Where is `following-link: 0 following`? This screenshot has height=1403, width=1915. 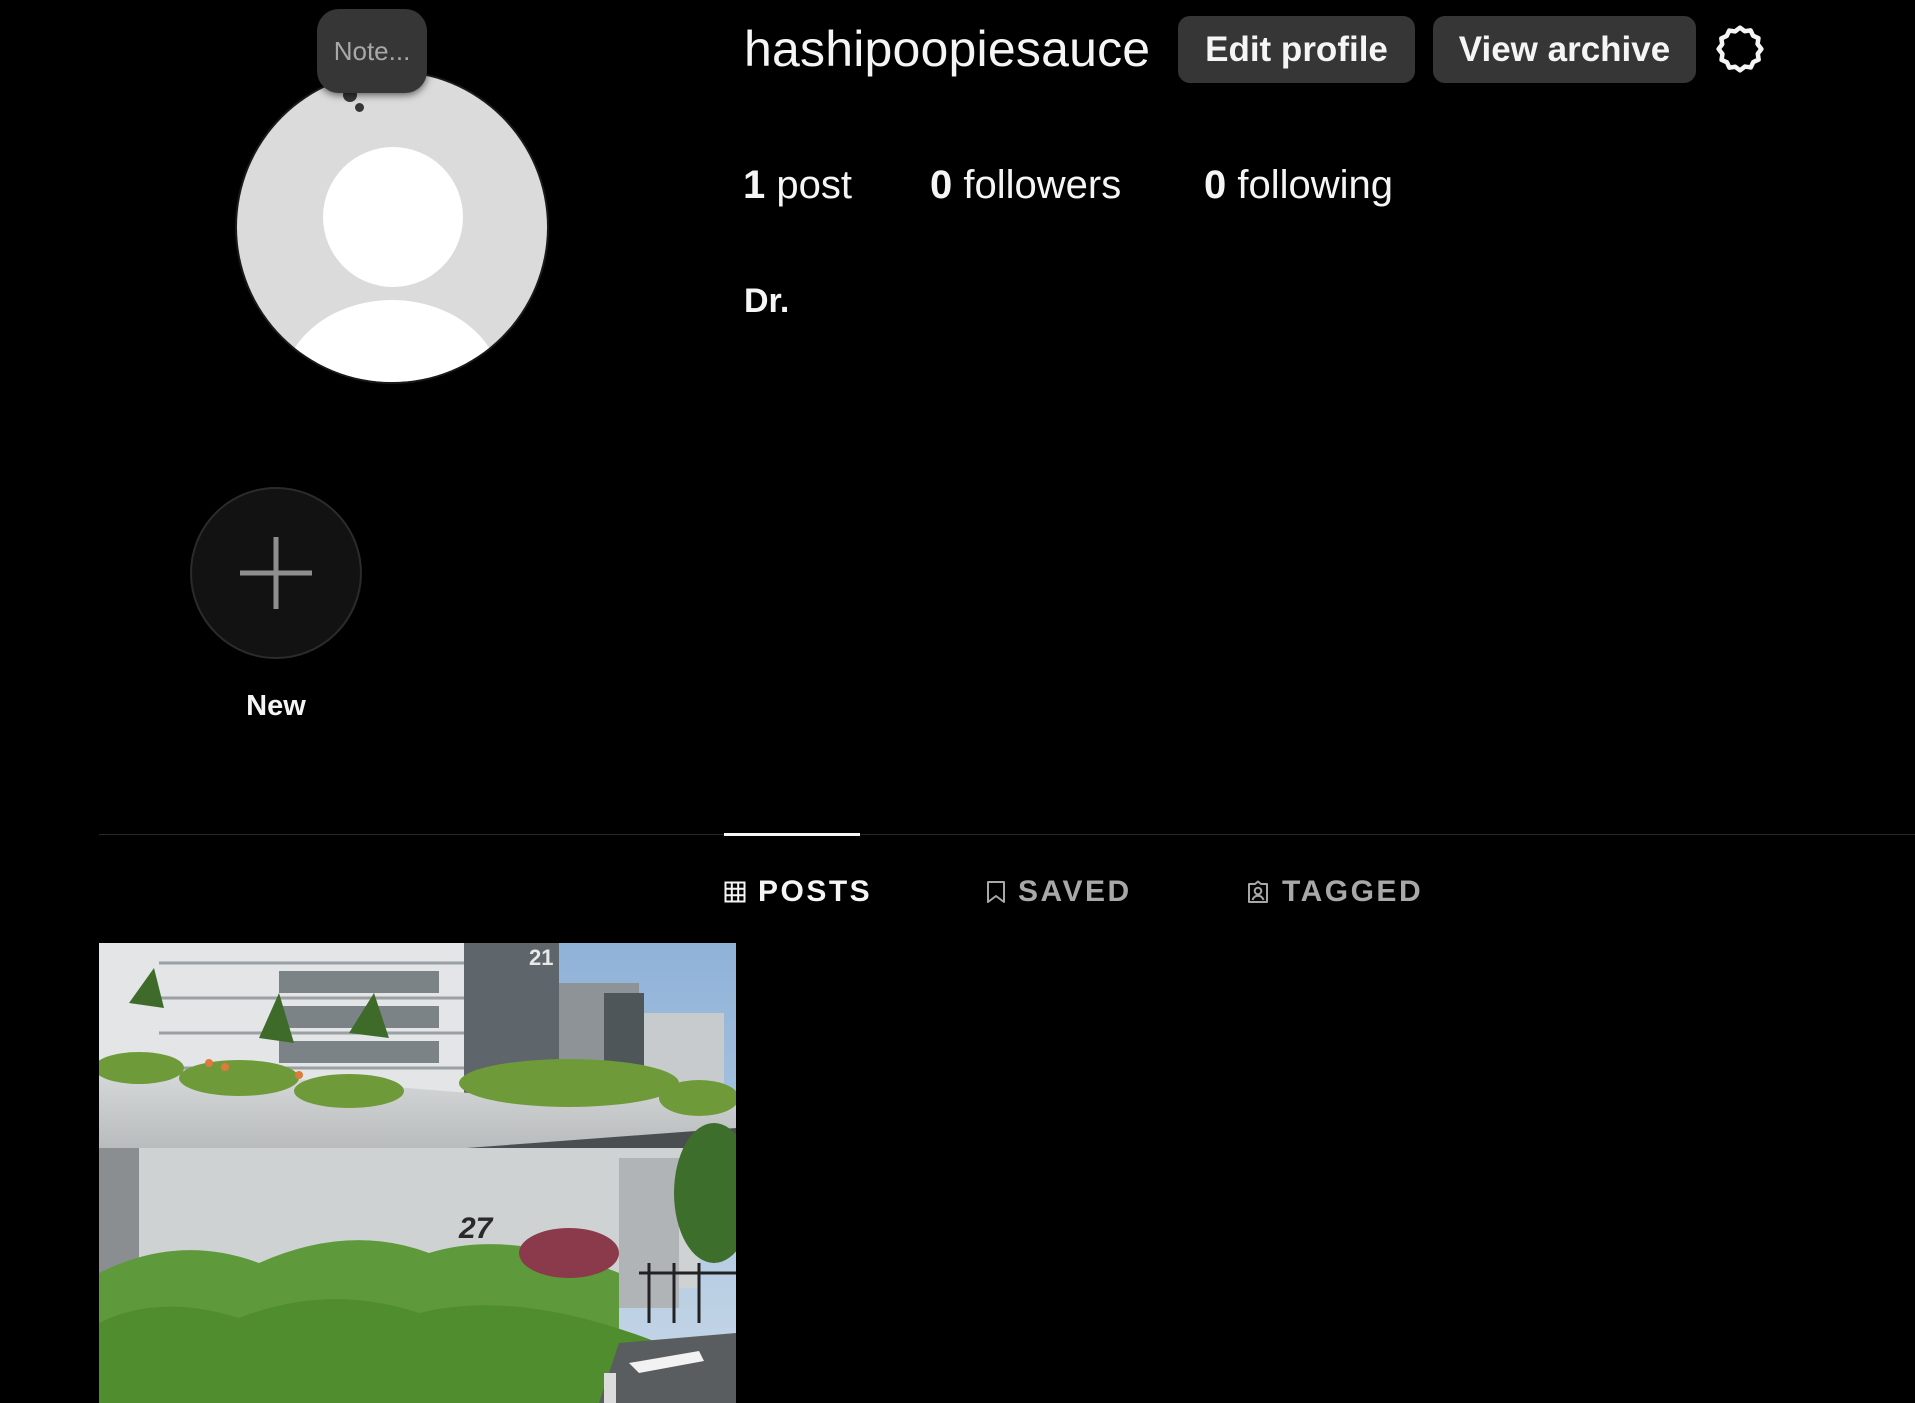
following-link: 0 following is located at coordinates (1298, 185).